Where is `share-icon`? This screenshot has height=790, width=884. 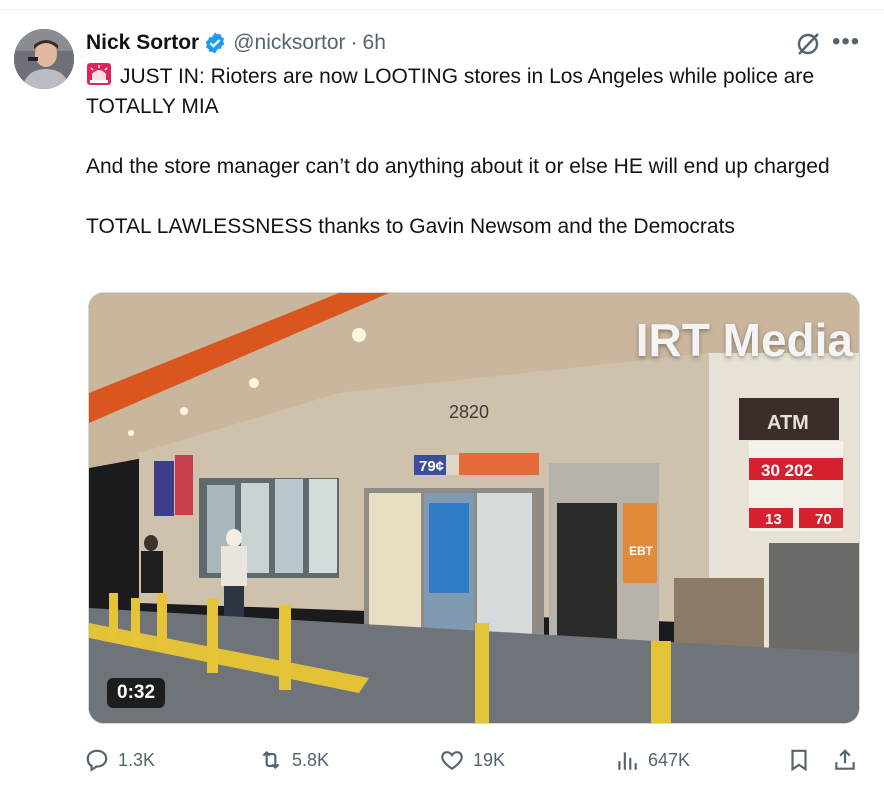
share-icon is located at coordinates (845, 759).